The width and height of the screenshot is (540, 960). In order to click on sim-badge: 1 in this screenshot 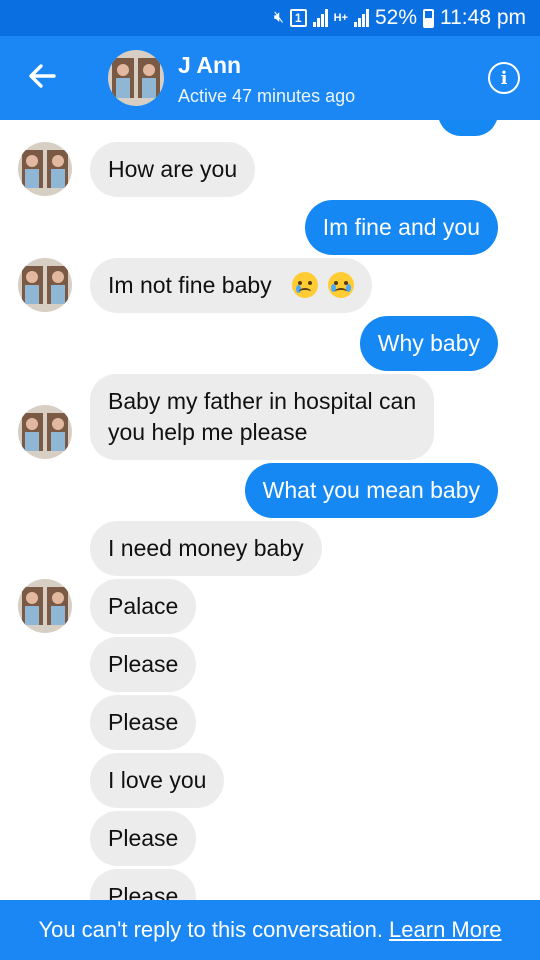, I will do `click(298, 18)`.